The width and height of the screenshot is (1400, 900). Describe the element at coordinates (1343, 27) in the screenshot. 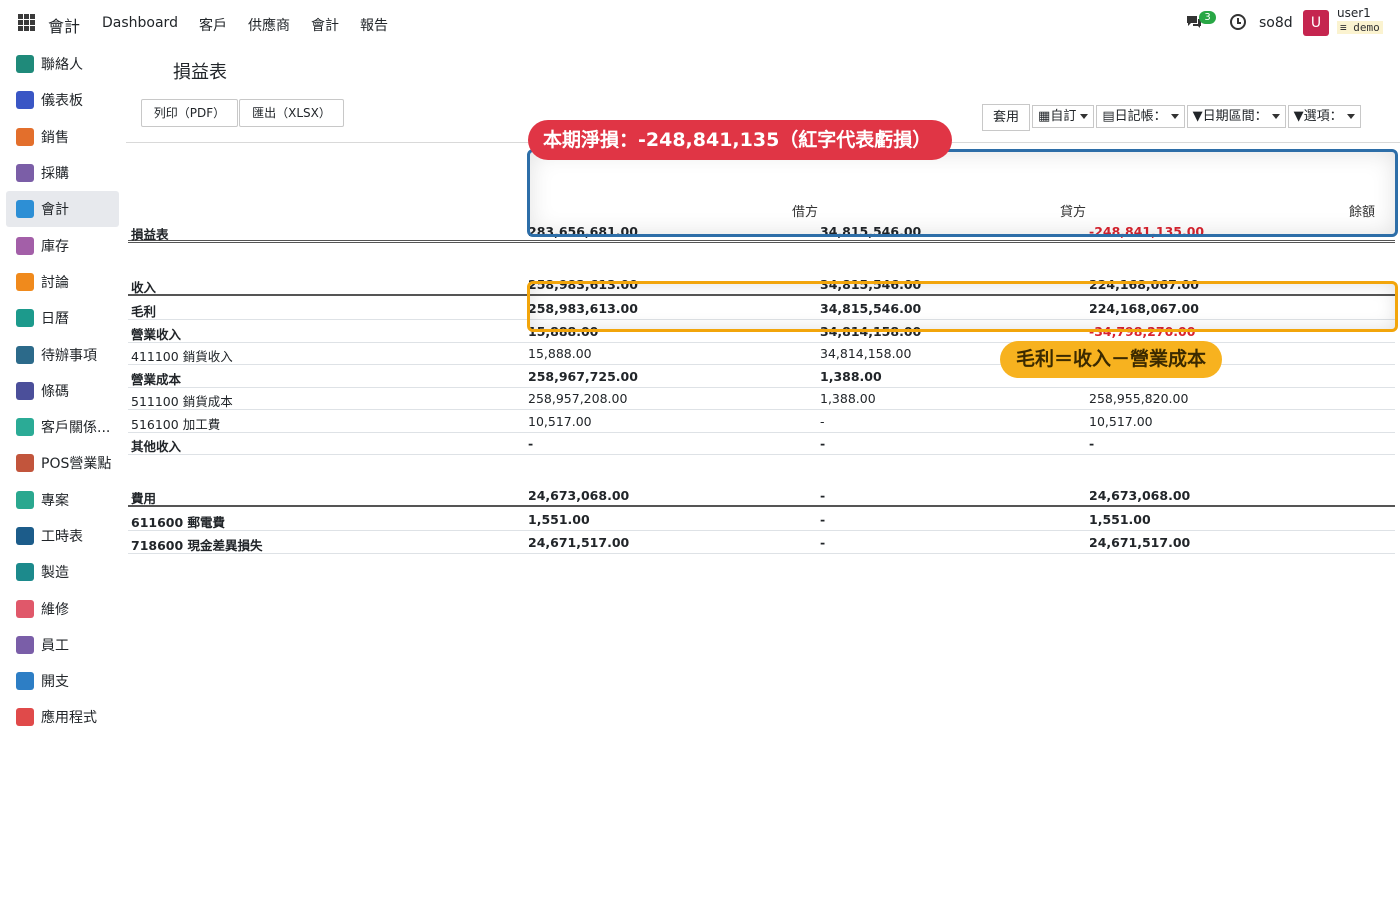

I see `database-icon: ≡` at that location.